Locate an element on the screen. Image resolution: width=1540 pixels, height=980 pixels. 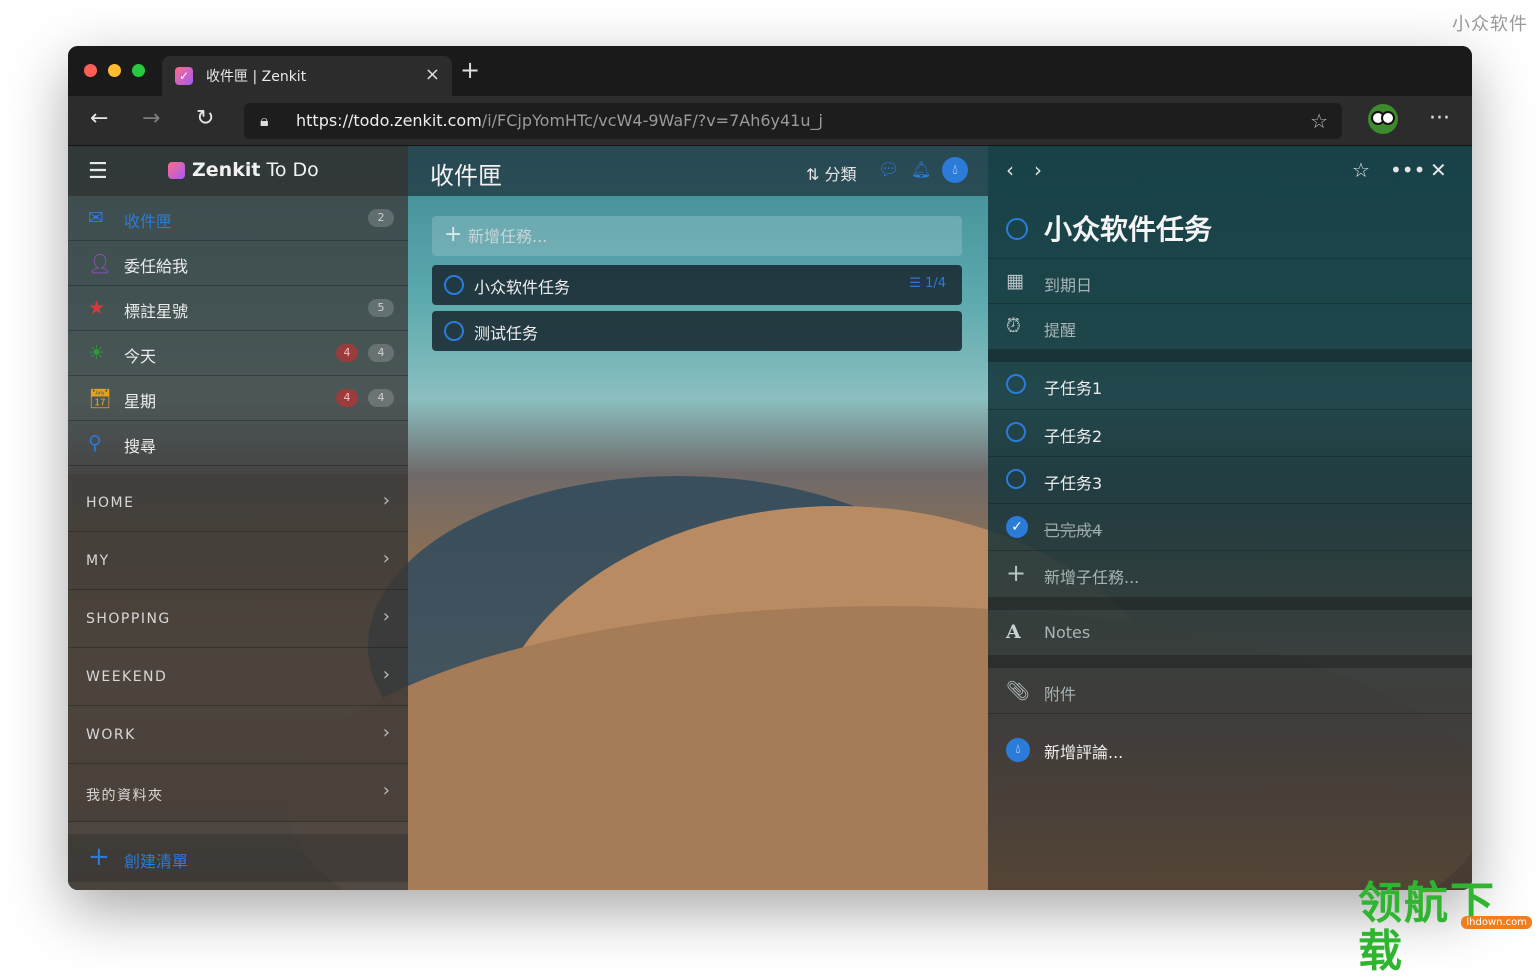
subtask-label: 子任务2 is located at coordinates (1073, 436).